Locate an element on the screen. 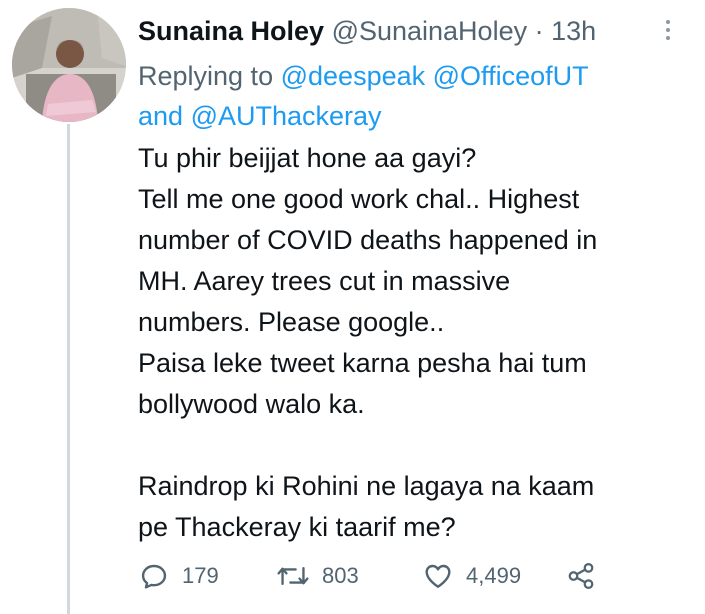 This screenshot has height=614, width=705. like-button: 4,499 is located at coordinates (471, 576).